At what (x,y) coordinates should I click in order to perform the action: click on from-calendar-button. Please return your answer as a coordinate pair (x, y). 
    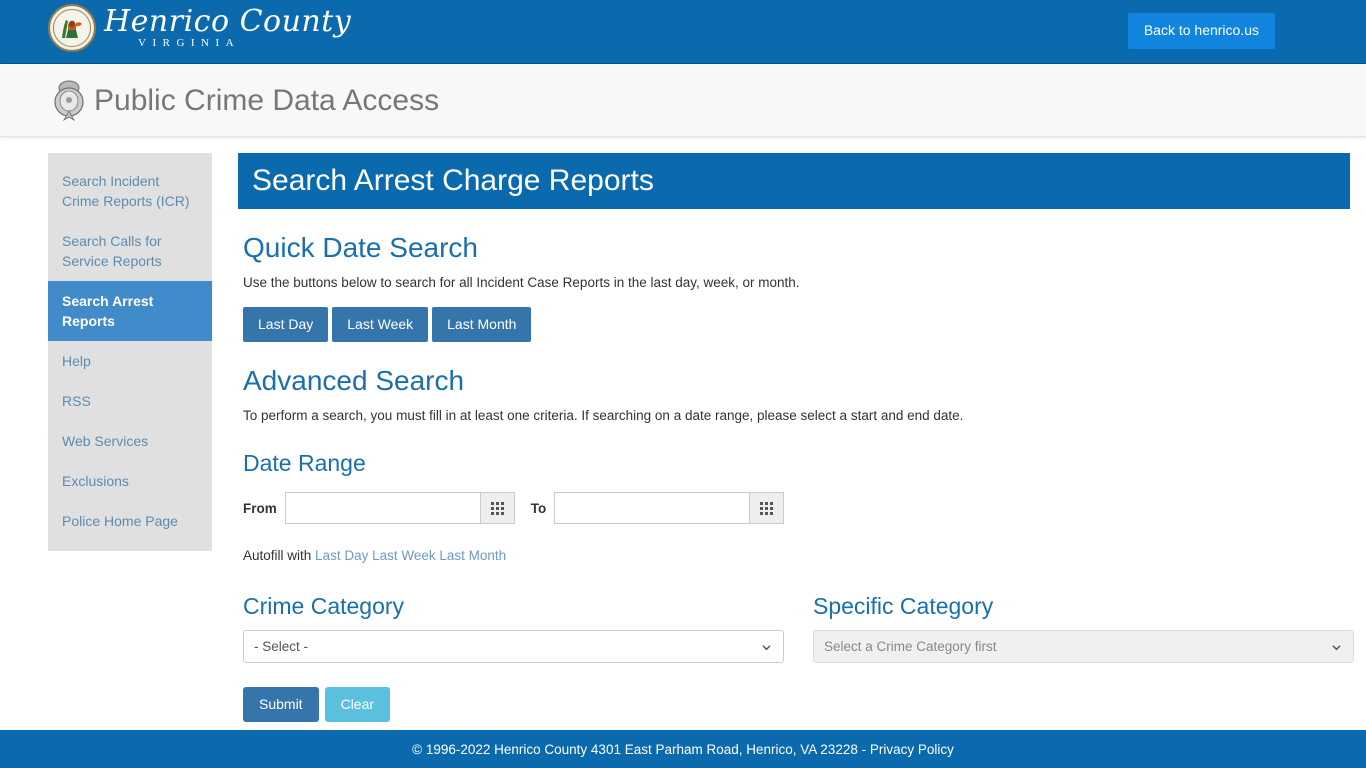
    Looking at the image, I should click on (497, 508).